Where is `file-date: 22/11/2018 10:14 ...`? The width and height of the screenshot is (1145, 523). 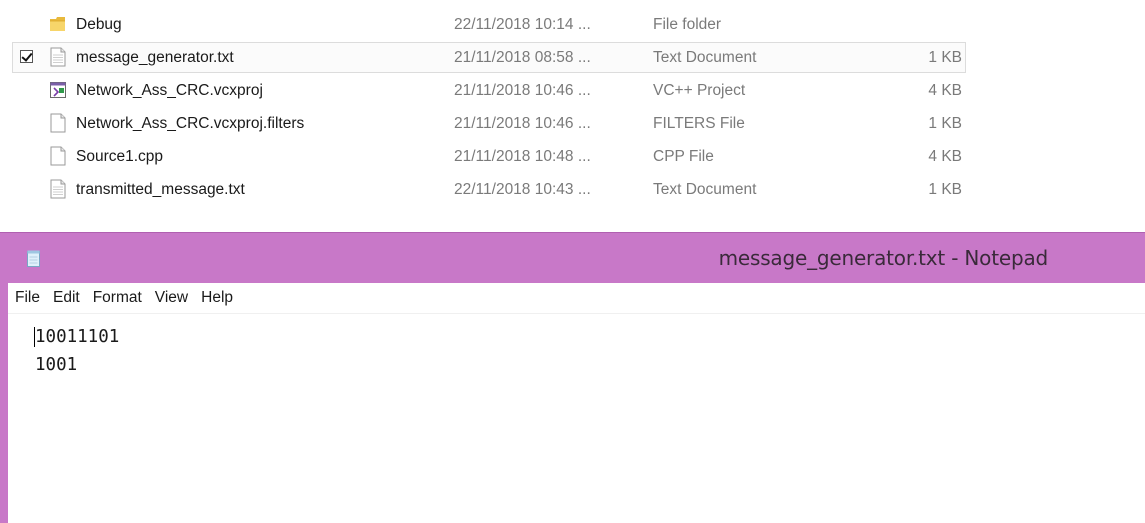 file-date: 22/11/2018 10:14 ... is located at coordinates (522, 24).